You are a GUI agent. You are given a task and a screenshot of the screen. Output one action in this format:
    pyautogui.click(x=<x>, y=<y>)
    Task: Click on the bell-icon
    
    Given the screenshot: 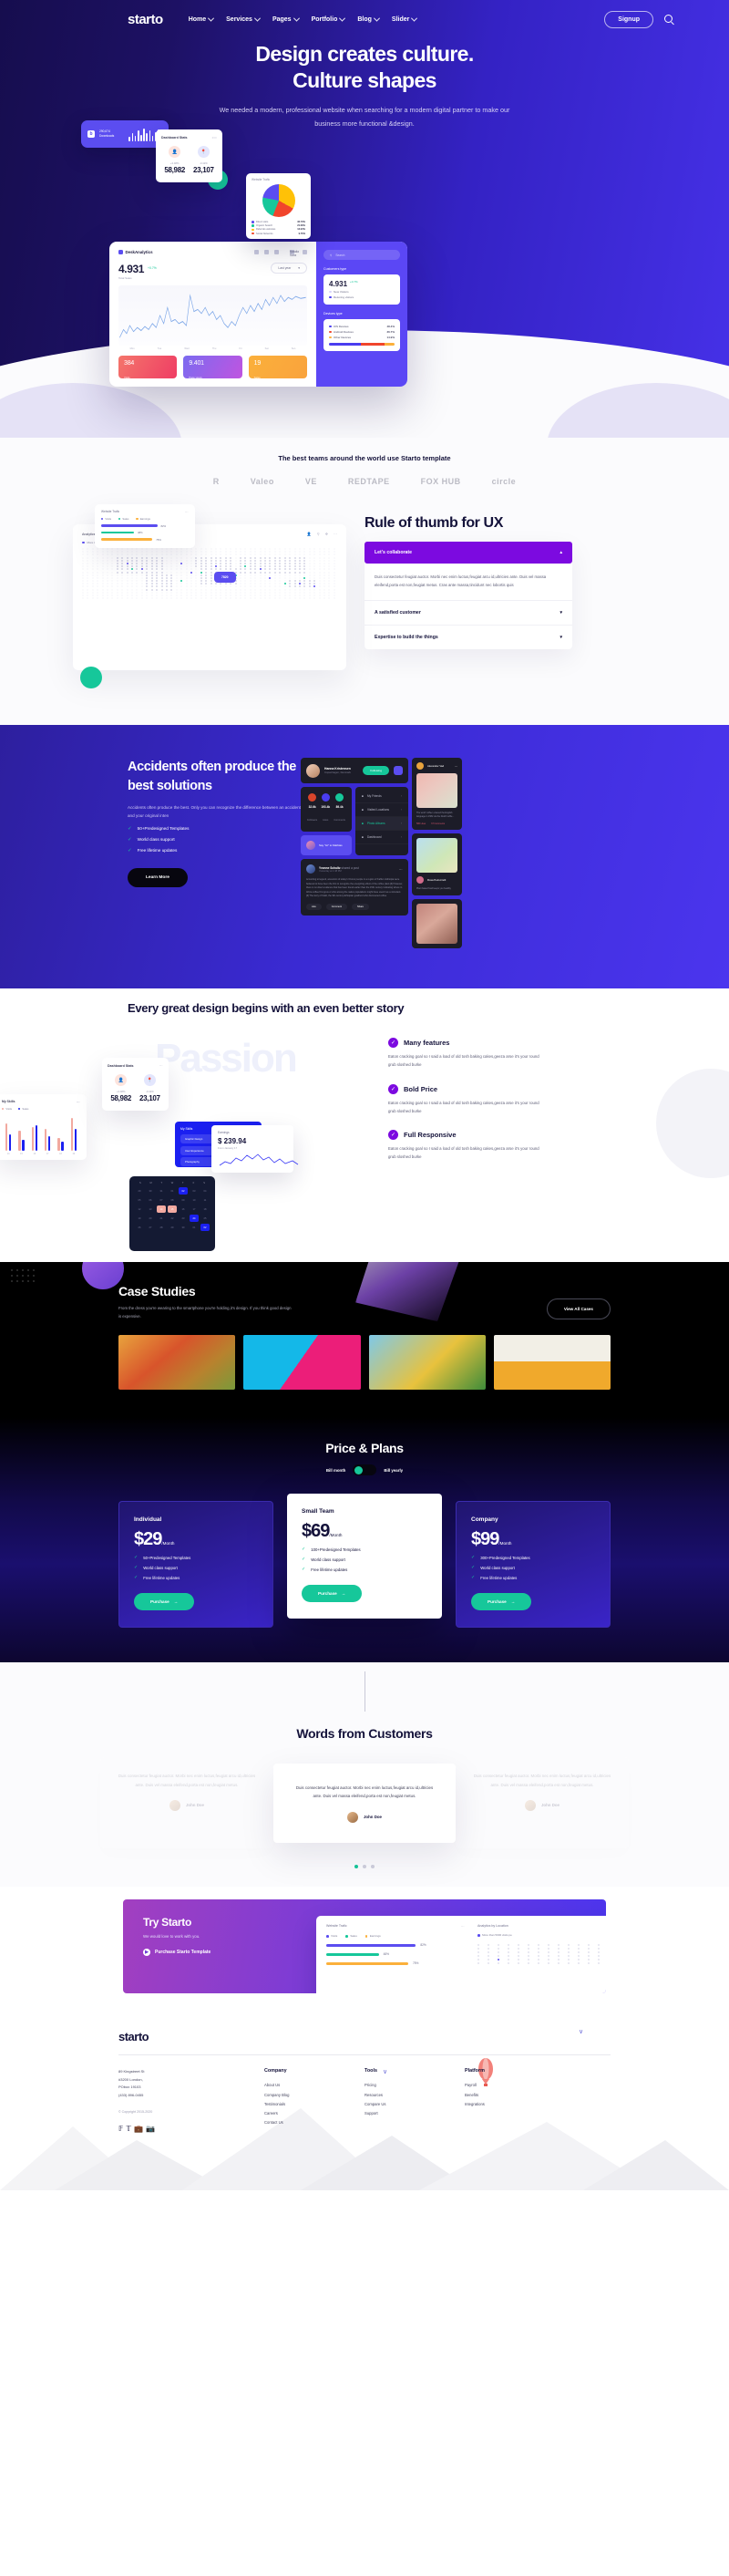 What is the action you would take?
    pyautogui.click(x=277, y=252)
    